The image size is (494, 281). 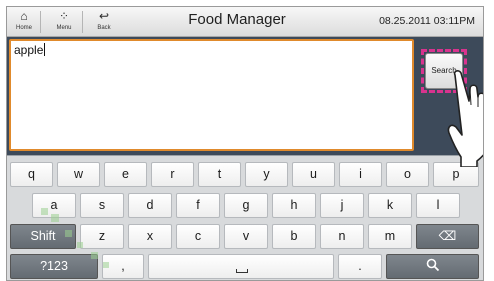 What do you see at coordinates (24, 16) in the screenshot?
I see `home-icon: ⌂` at bounding box center [24, 16].